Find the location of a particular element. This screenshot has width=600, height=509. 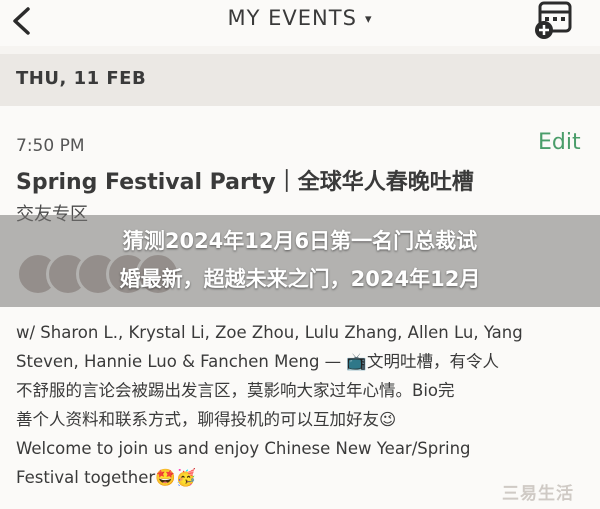

calendar-add-icon is located at coordinates (553, 20).